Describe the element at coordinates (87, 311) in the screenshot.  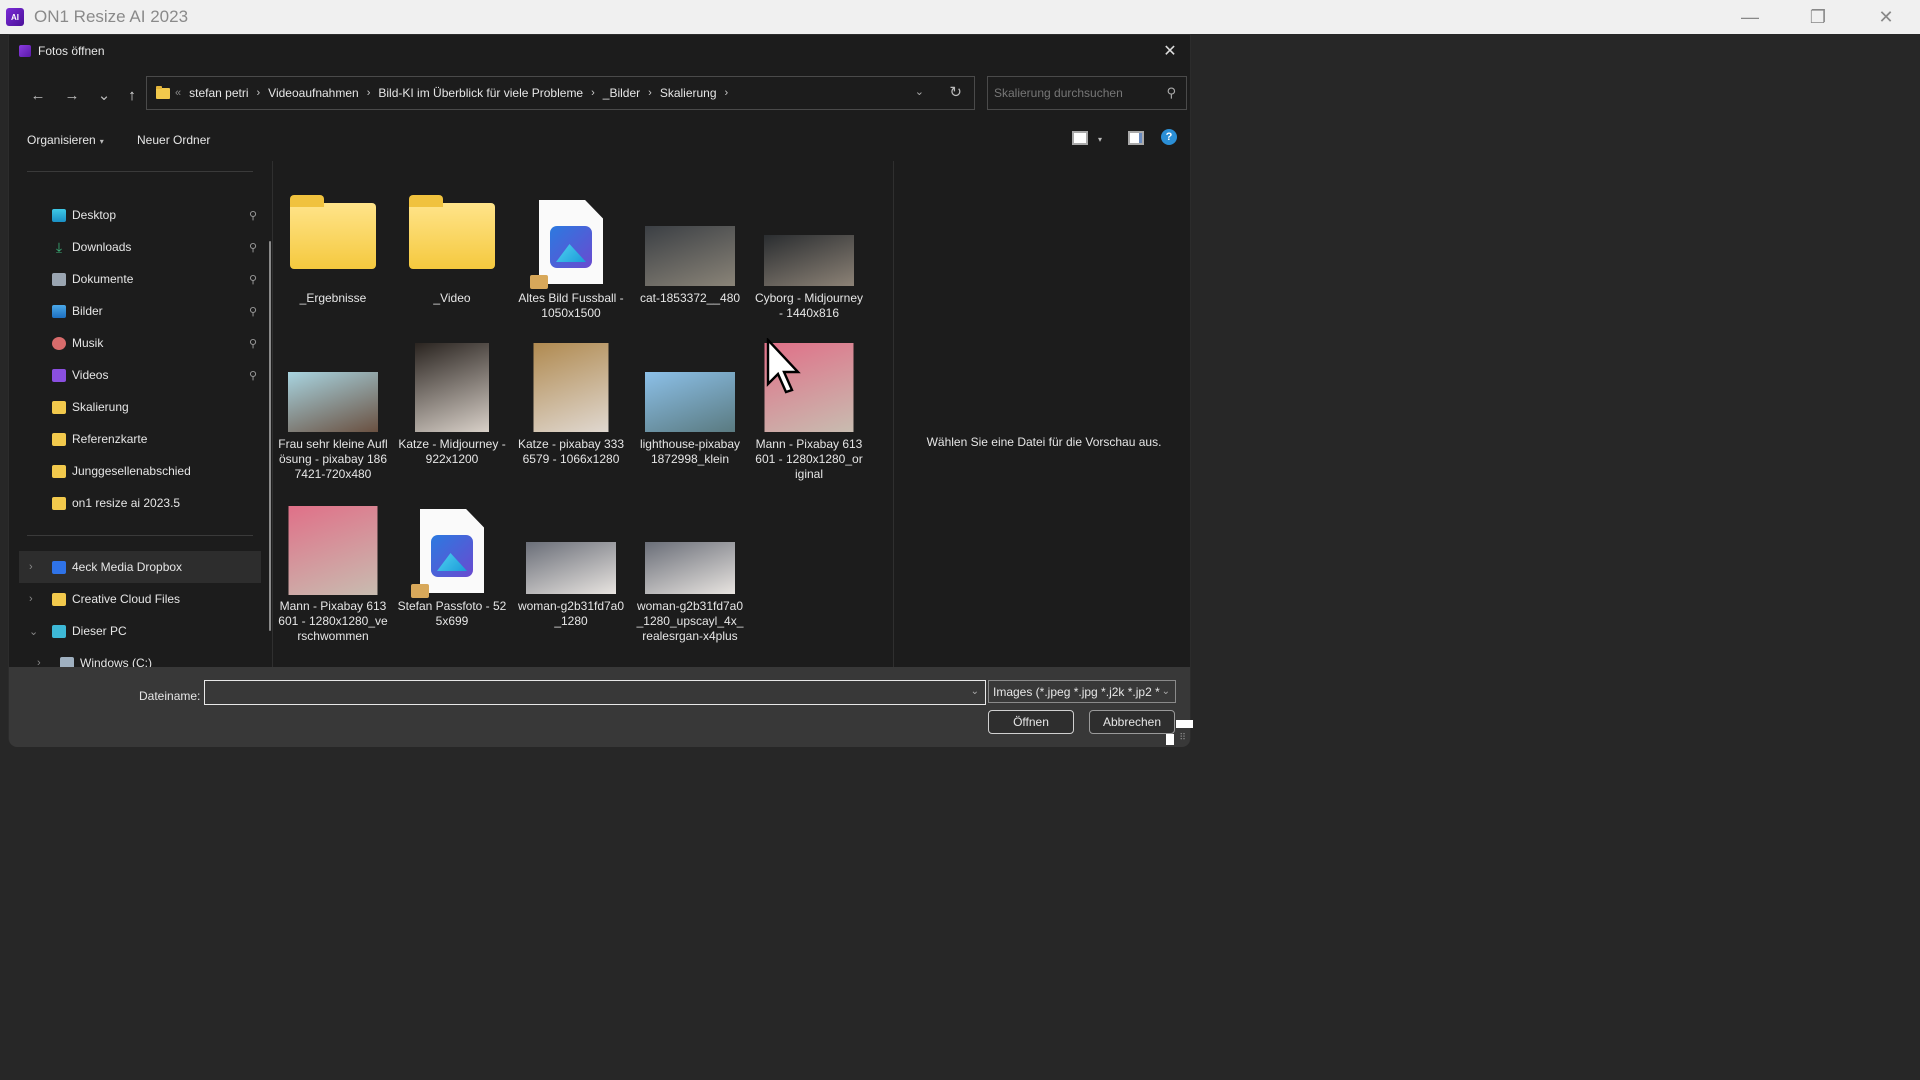
I see `sidebar-item-label: Bilder` at that location.